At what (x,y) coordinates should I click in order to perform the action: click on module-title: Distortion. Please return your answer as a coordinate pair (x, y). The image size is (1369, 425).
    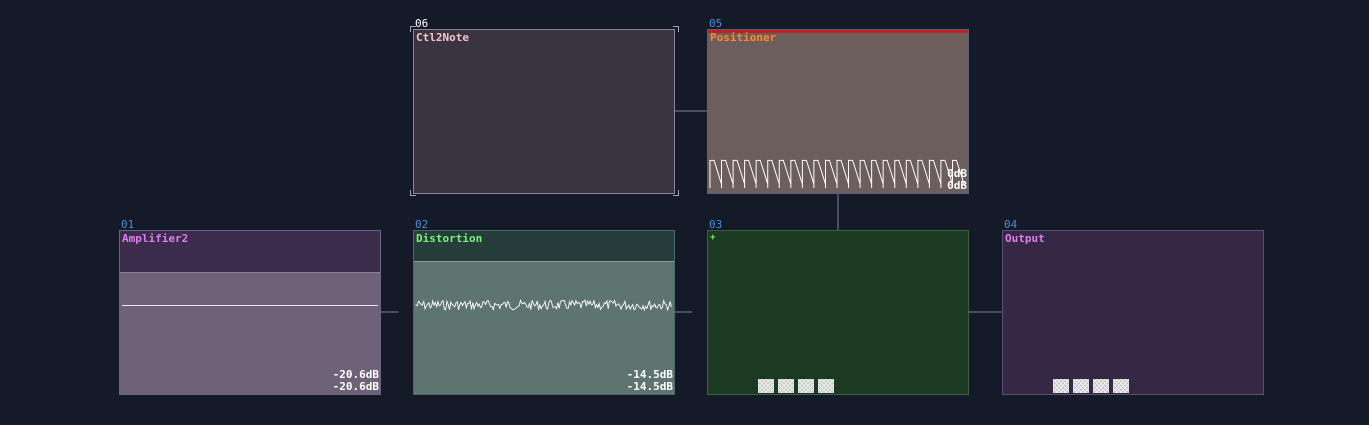
    Looking at the image, I should click on (449, 238).